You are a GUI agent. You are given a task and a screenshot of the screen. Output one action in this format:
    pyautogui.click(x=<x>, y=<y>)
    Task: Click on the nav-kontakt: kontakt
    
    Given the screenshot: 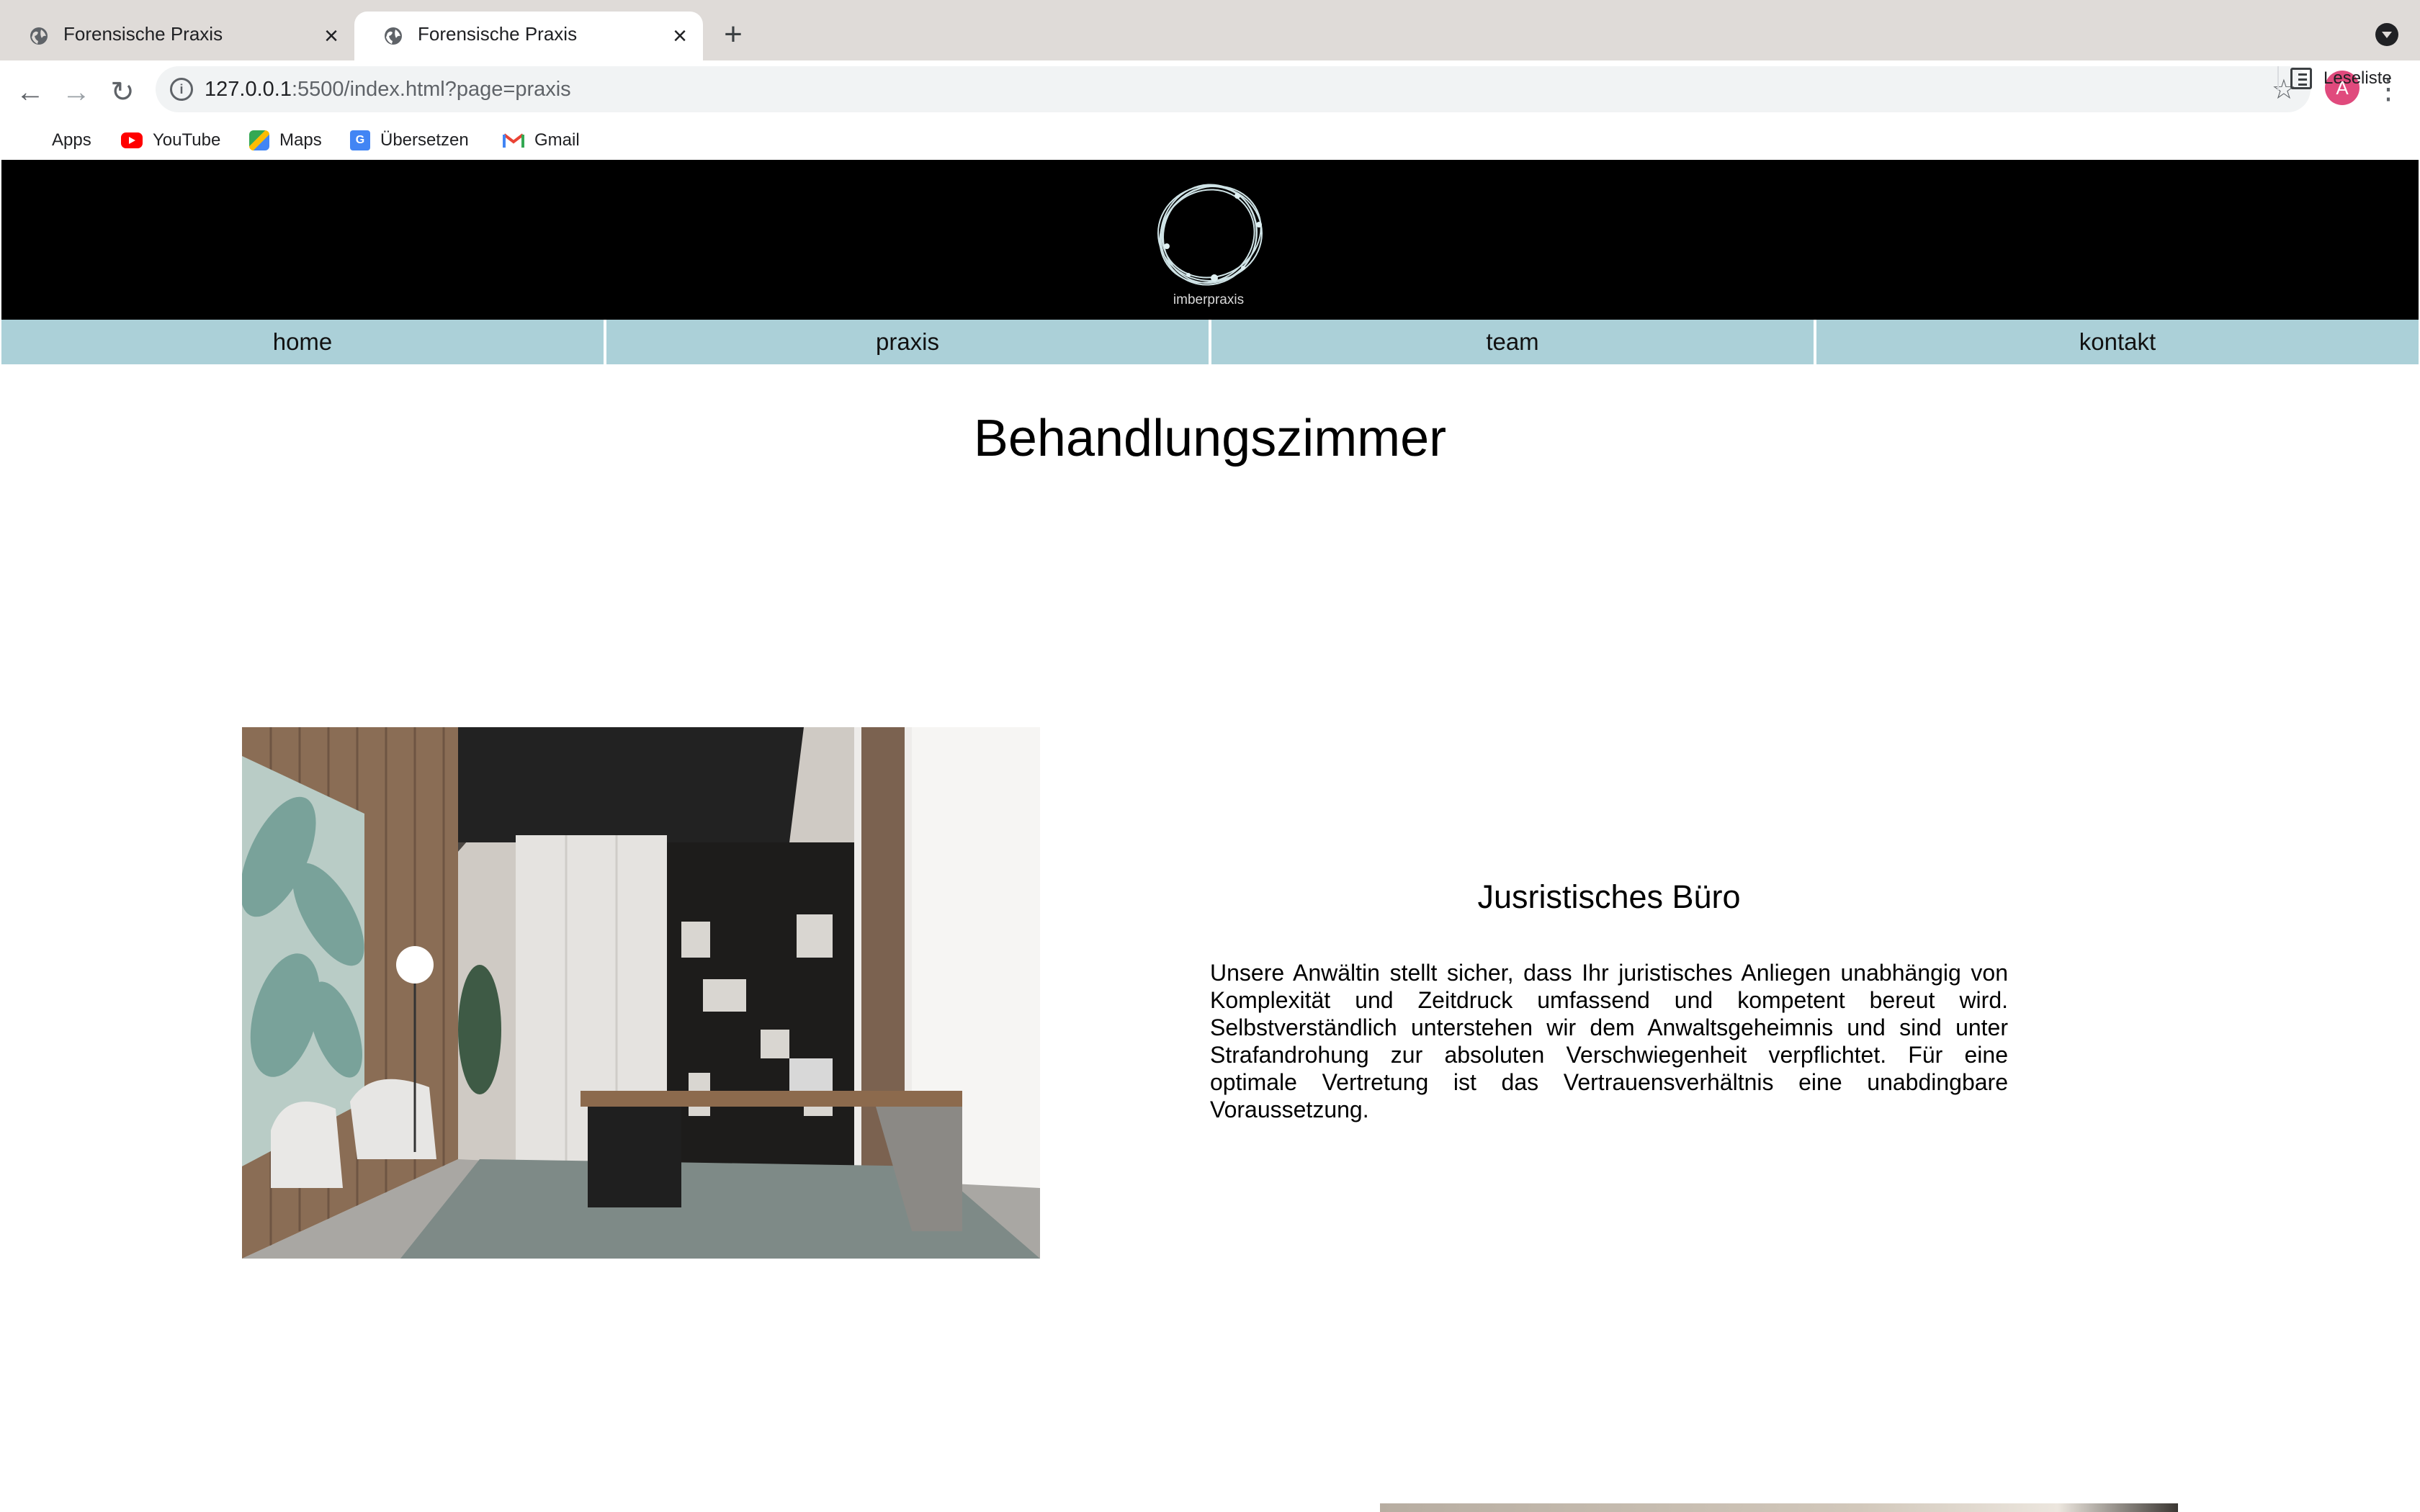 What is the action you would take?
    pyautogui.click(x=2117, y=342)
    